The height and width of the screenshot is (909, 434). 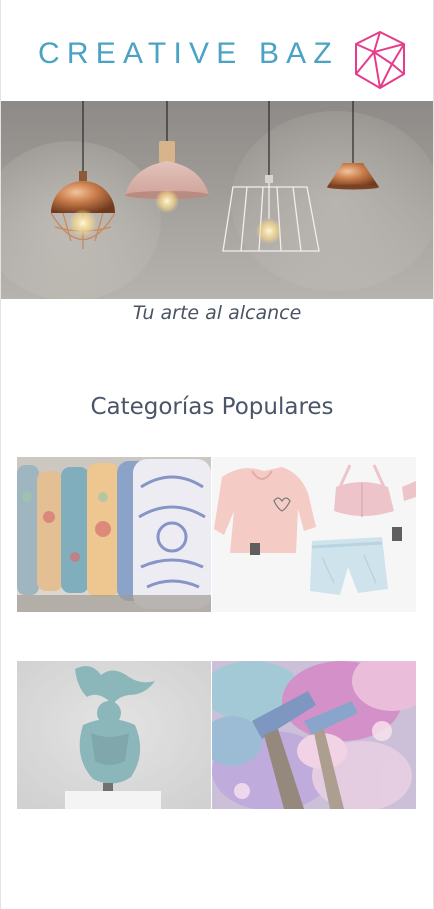 I want to click on brand-wordmark: CREATIVE BAZ, so click(x=188, y=54).